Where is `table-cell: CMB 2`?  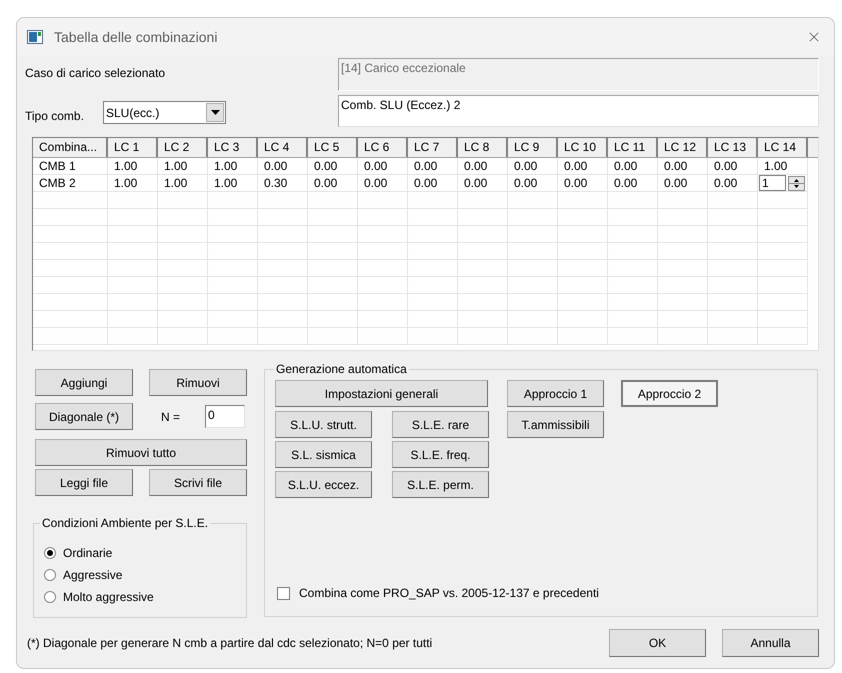
table-cell: CMB 2 is located at coordinates (57, 183).